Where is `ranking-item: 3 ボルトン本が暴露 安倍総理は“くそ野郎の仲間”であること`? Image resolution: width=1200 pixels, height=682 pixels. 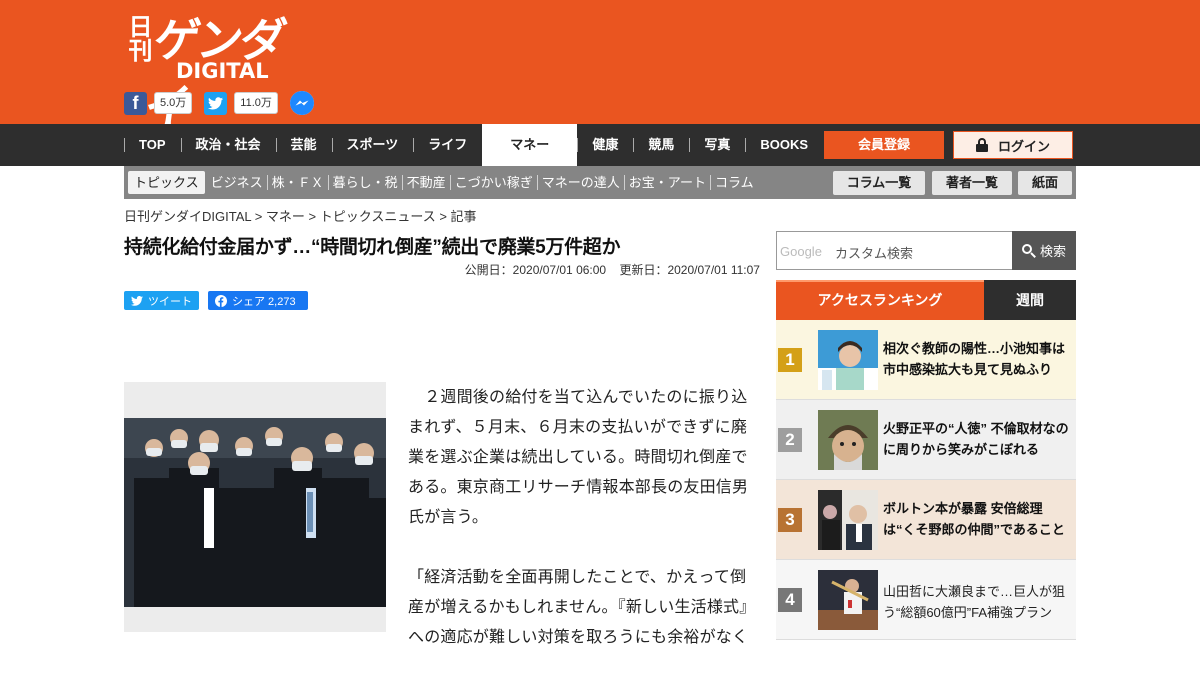
ranking-item: 3 ボルトン本が暴露 安倍総理は“くそ野郎の仲間”であること is located at coordinates (926, 520).